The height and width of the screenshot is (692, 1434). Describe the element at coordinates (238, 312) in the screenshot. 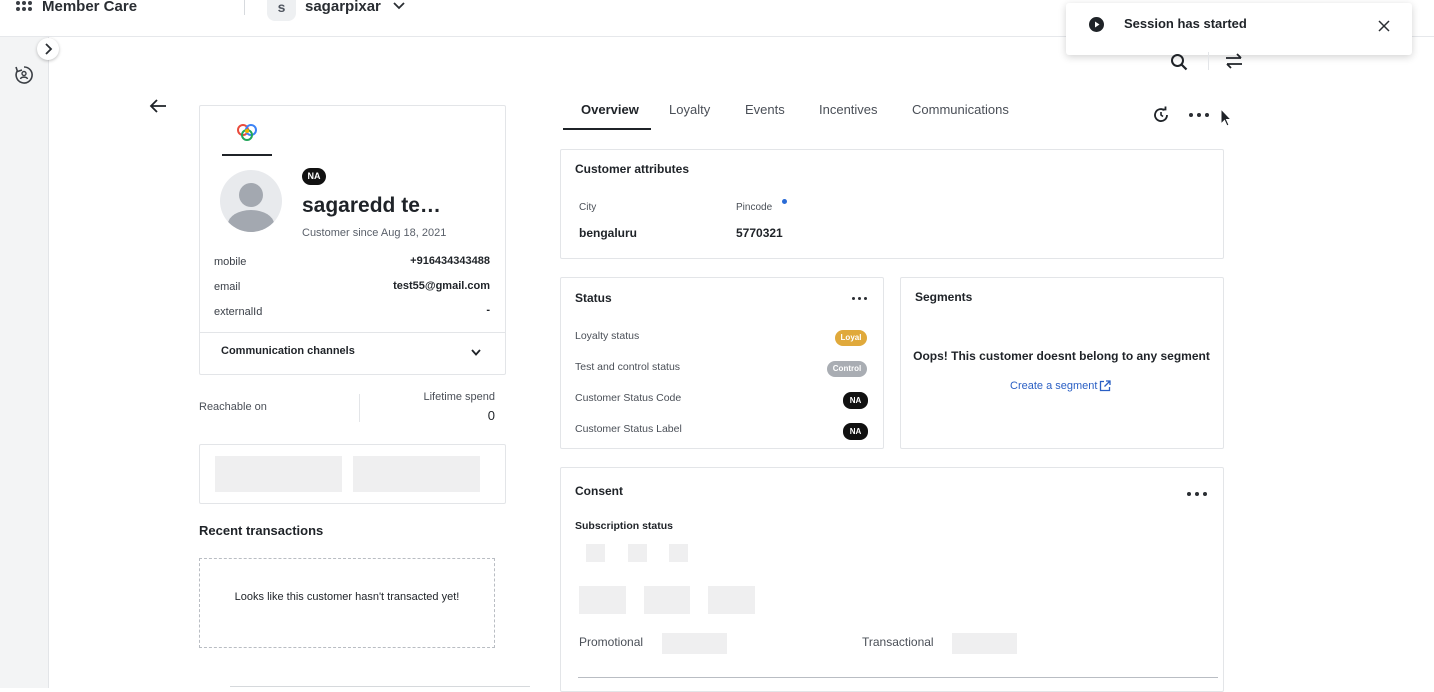

I see `field-label: externalId` at that location.